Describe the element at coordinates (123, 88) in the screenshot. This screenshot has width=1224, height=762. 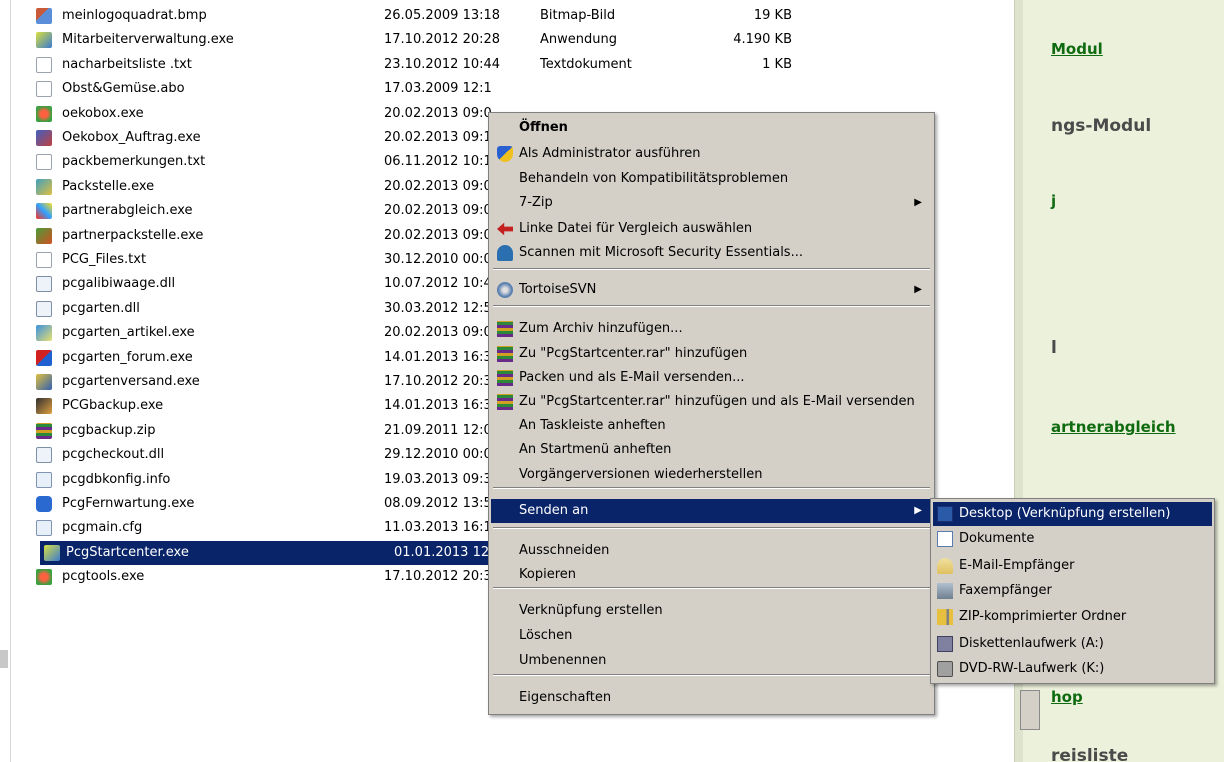
I see `file-name: Obst&Gemüse.abo` at that location.